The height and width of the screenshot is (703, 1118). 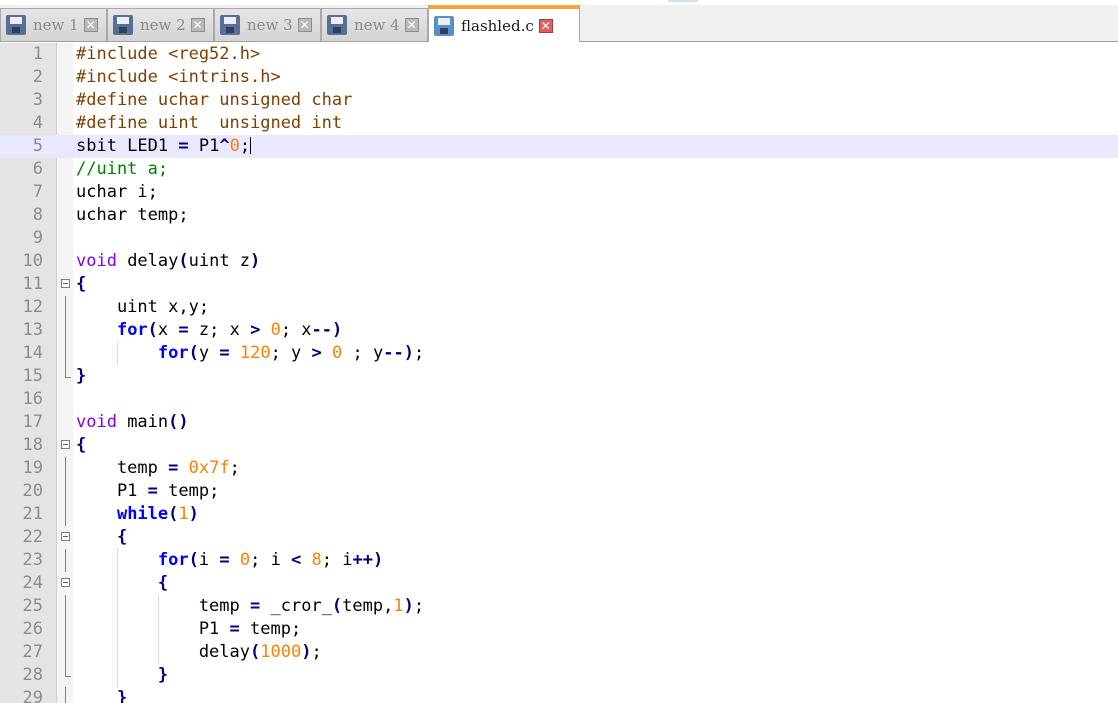 I want to click on code-line: 23 for(i = 0; i < 8; i++), so click(x=559, y=560).